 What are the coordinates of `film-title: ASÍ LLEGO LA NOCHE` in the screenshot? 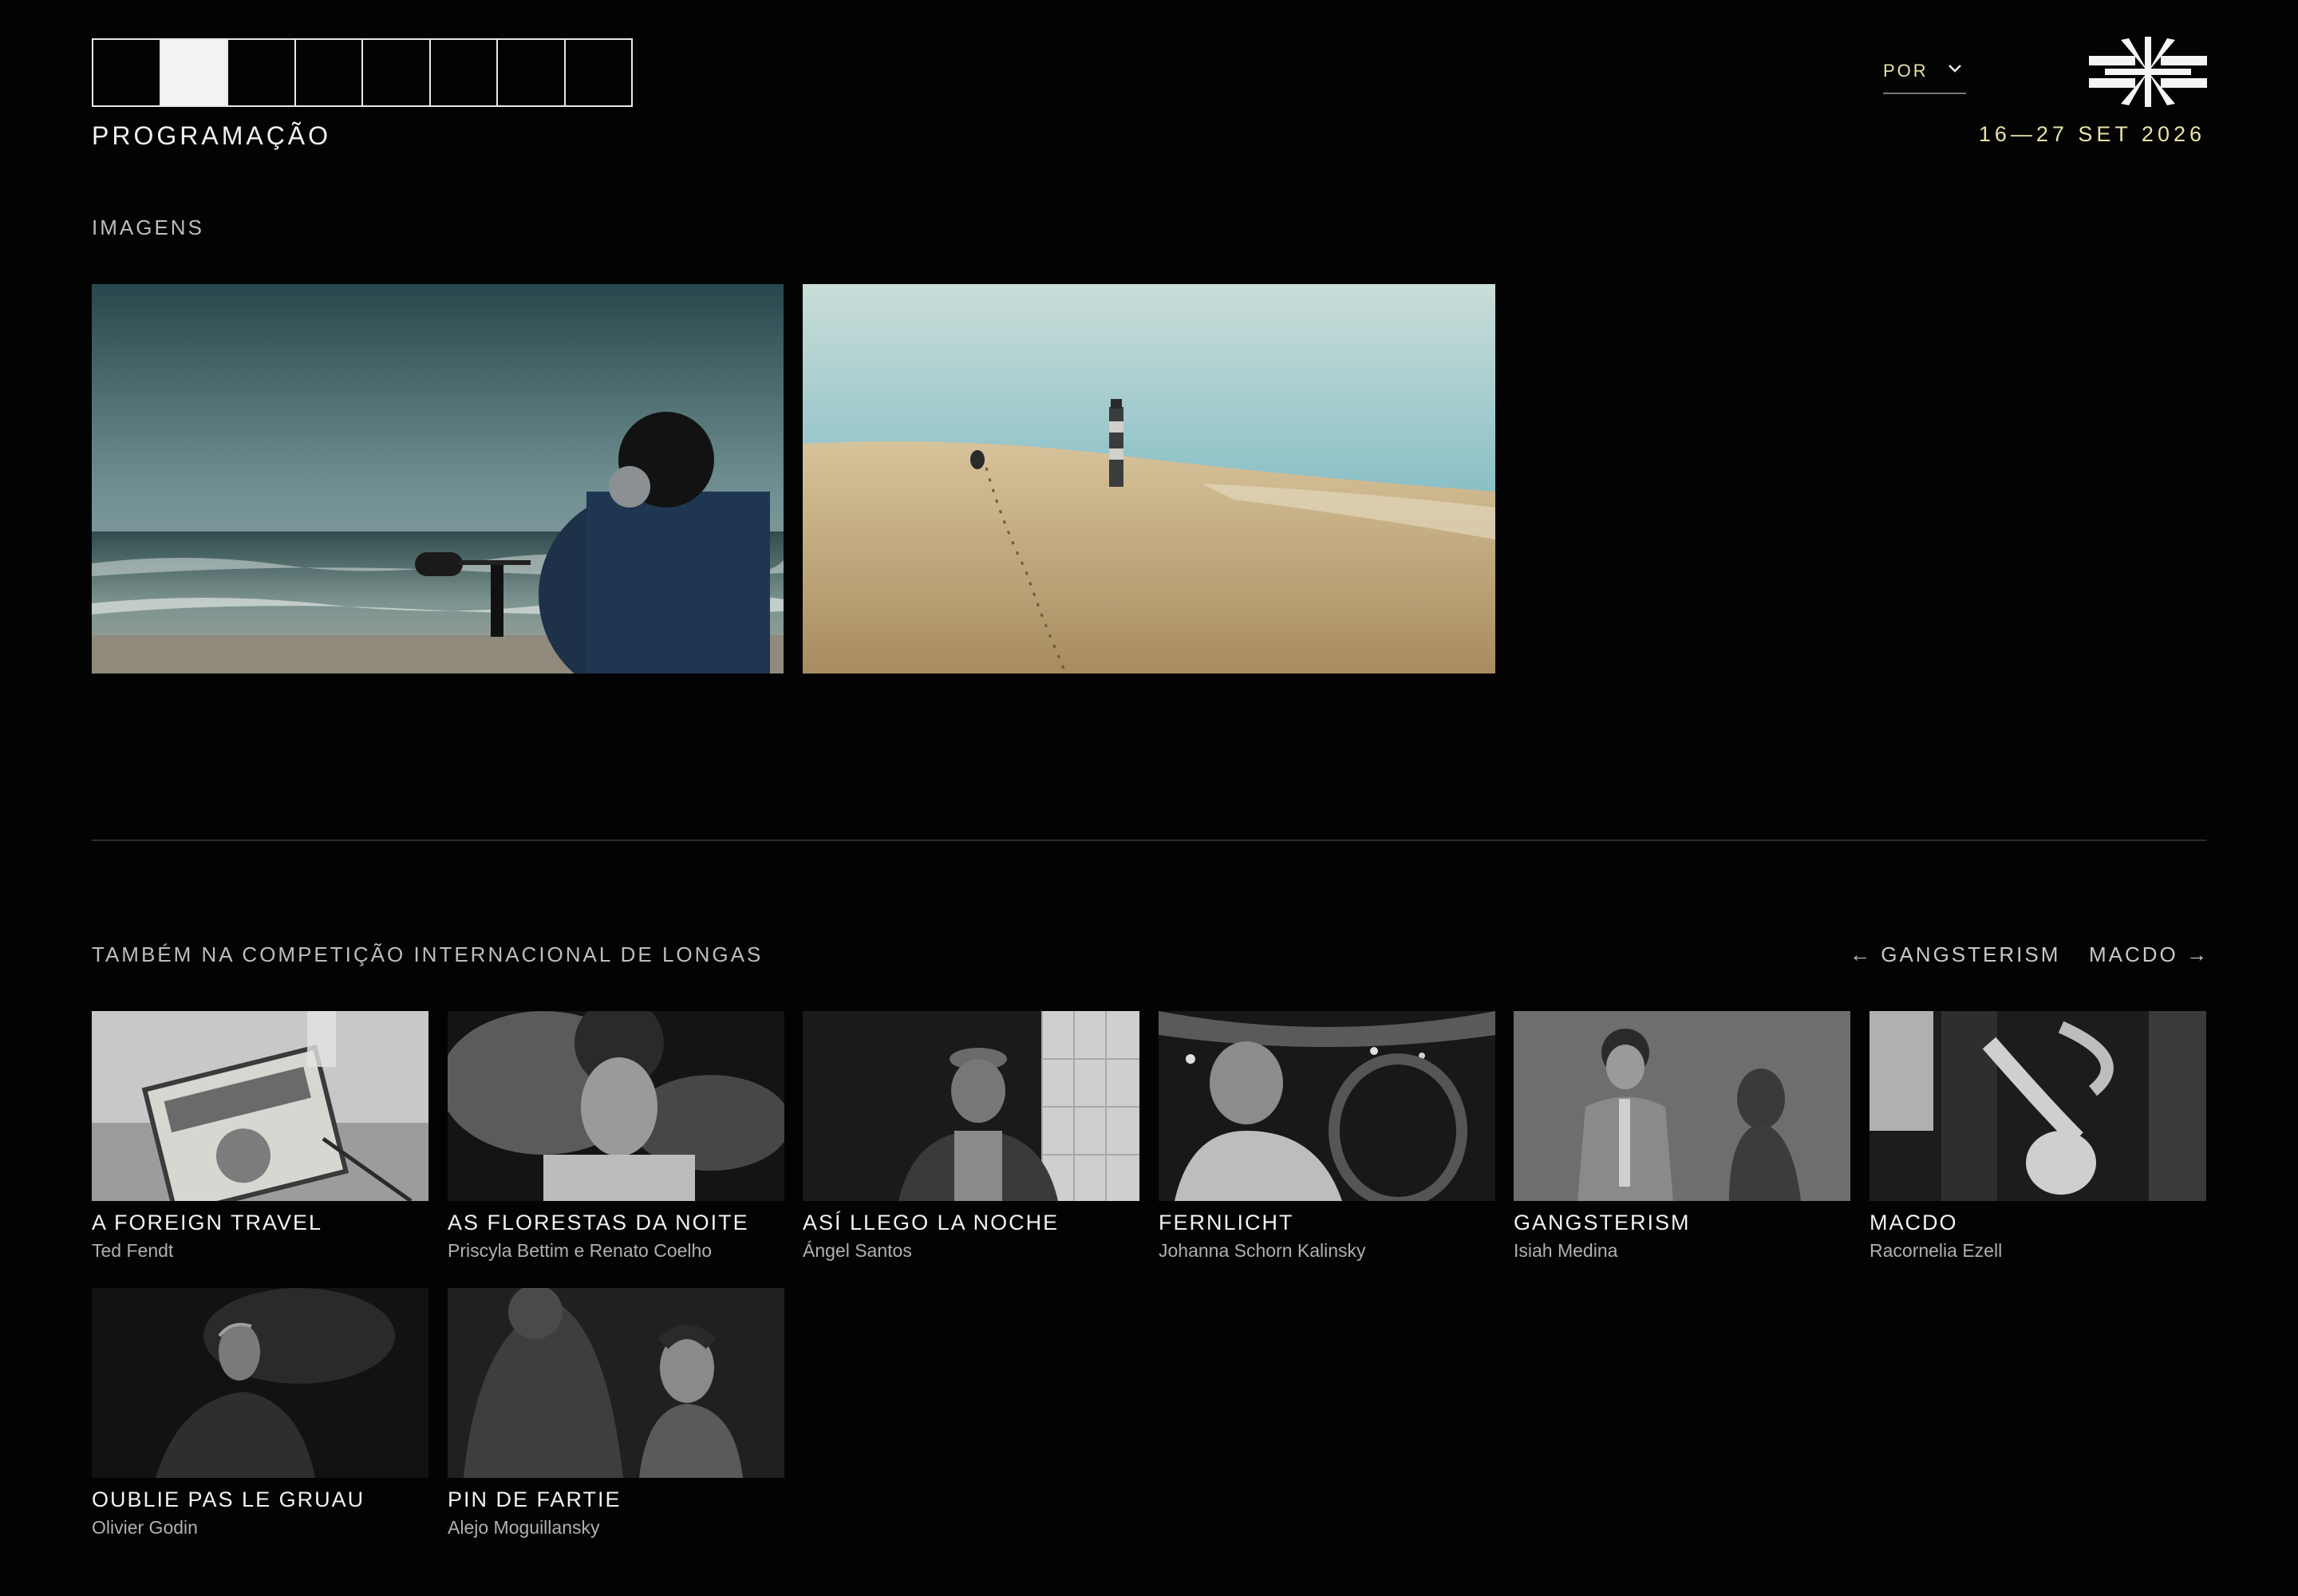 It's located at (971, 1223).